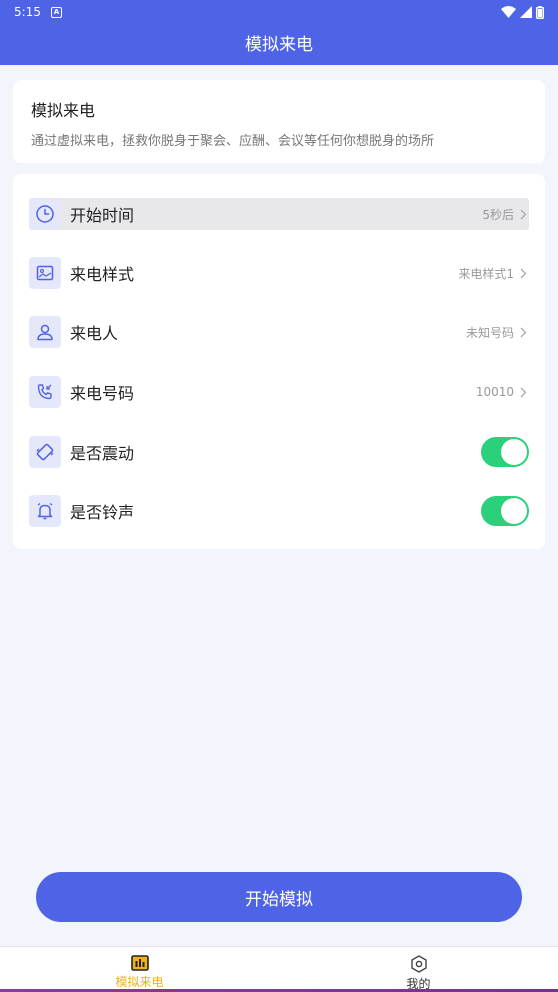 The width and height of the screenshot is (558, 992). What do you see at coordinates (27, 12) in the screenshot?
I see `status-time: 5:15` at bounding box center [27, 12].